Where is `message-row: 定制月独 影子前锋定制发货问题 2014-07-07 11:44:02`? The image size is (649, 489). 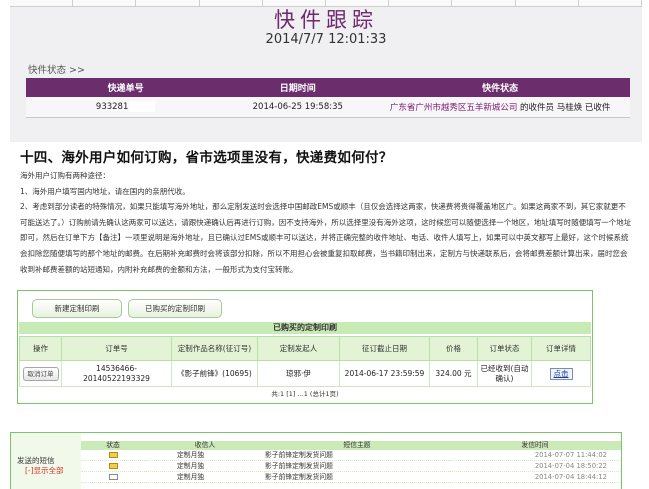
message-row: 定制月独 影子前锋定制发货问题 2014-07-07 11:44:02 is located at coordinates (351, 455).